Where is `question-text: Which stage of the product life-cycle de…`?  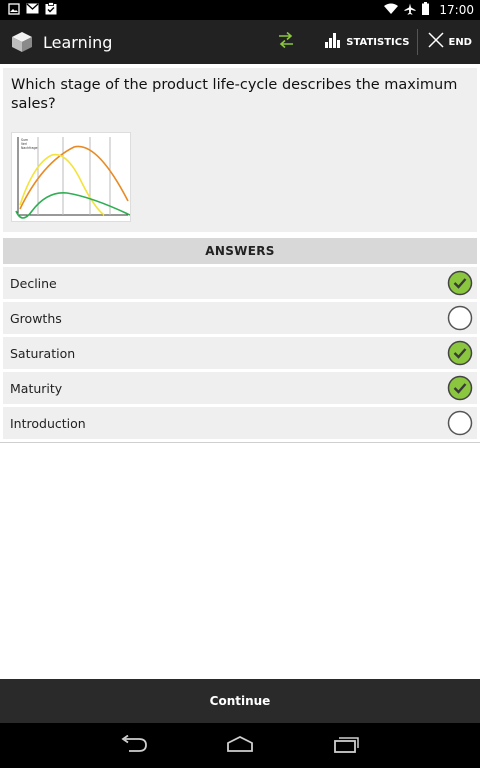 question-text: Which stage of the product life-cycle de… is located at coordinates (234, 94).